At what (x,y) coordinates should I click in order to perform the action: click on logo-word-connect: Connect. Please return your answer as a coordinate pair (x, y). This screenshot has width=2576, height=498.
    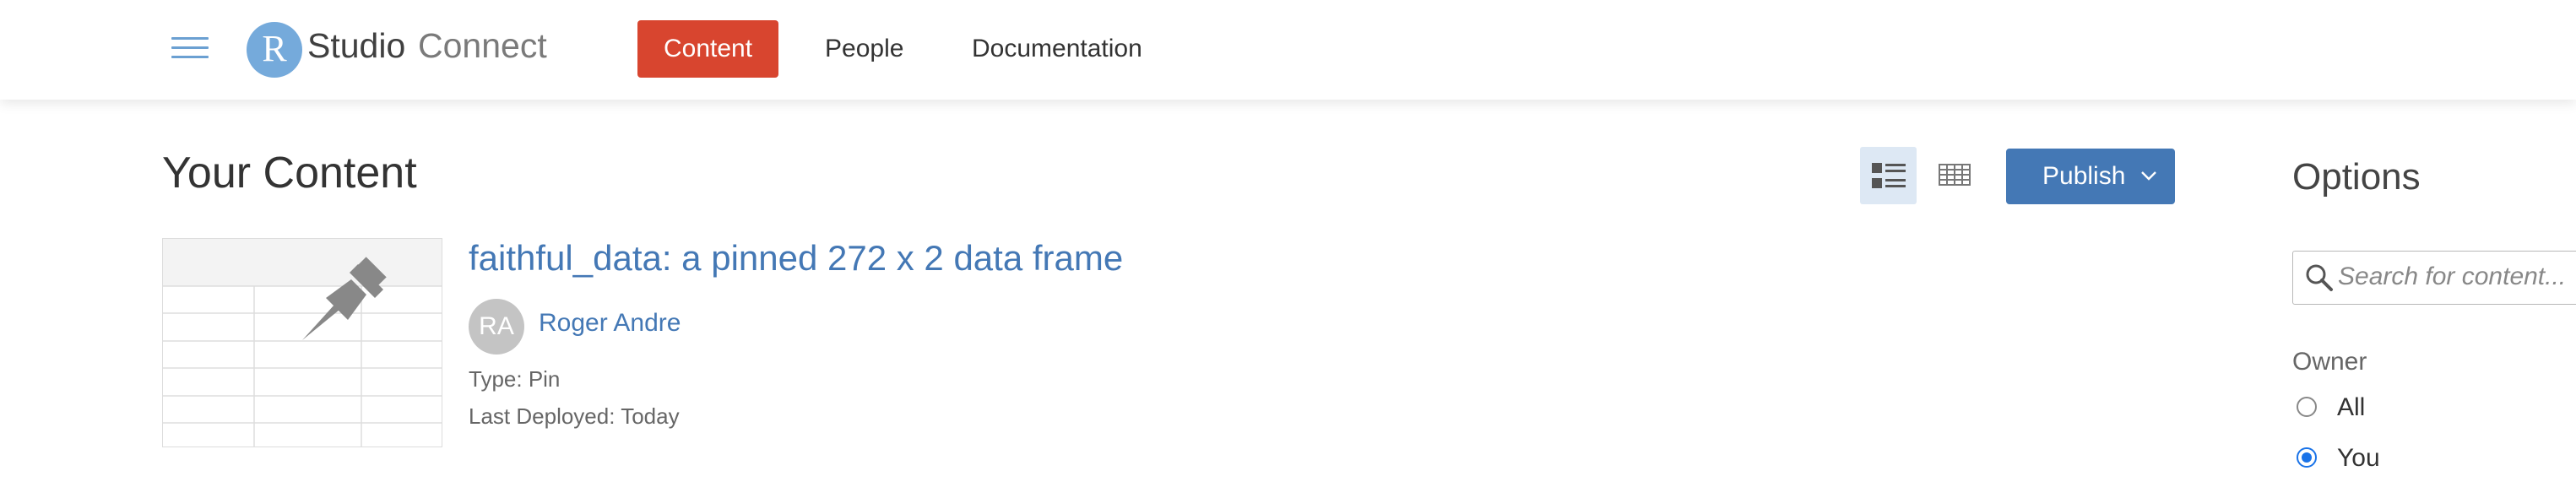
    Looking at the image, I should click on (483, 46).